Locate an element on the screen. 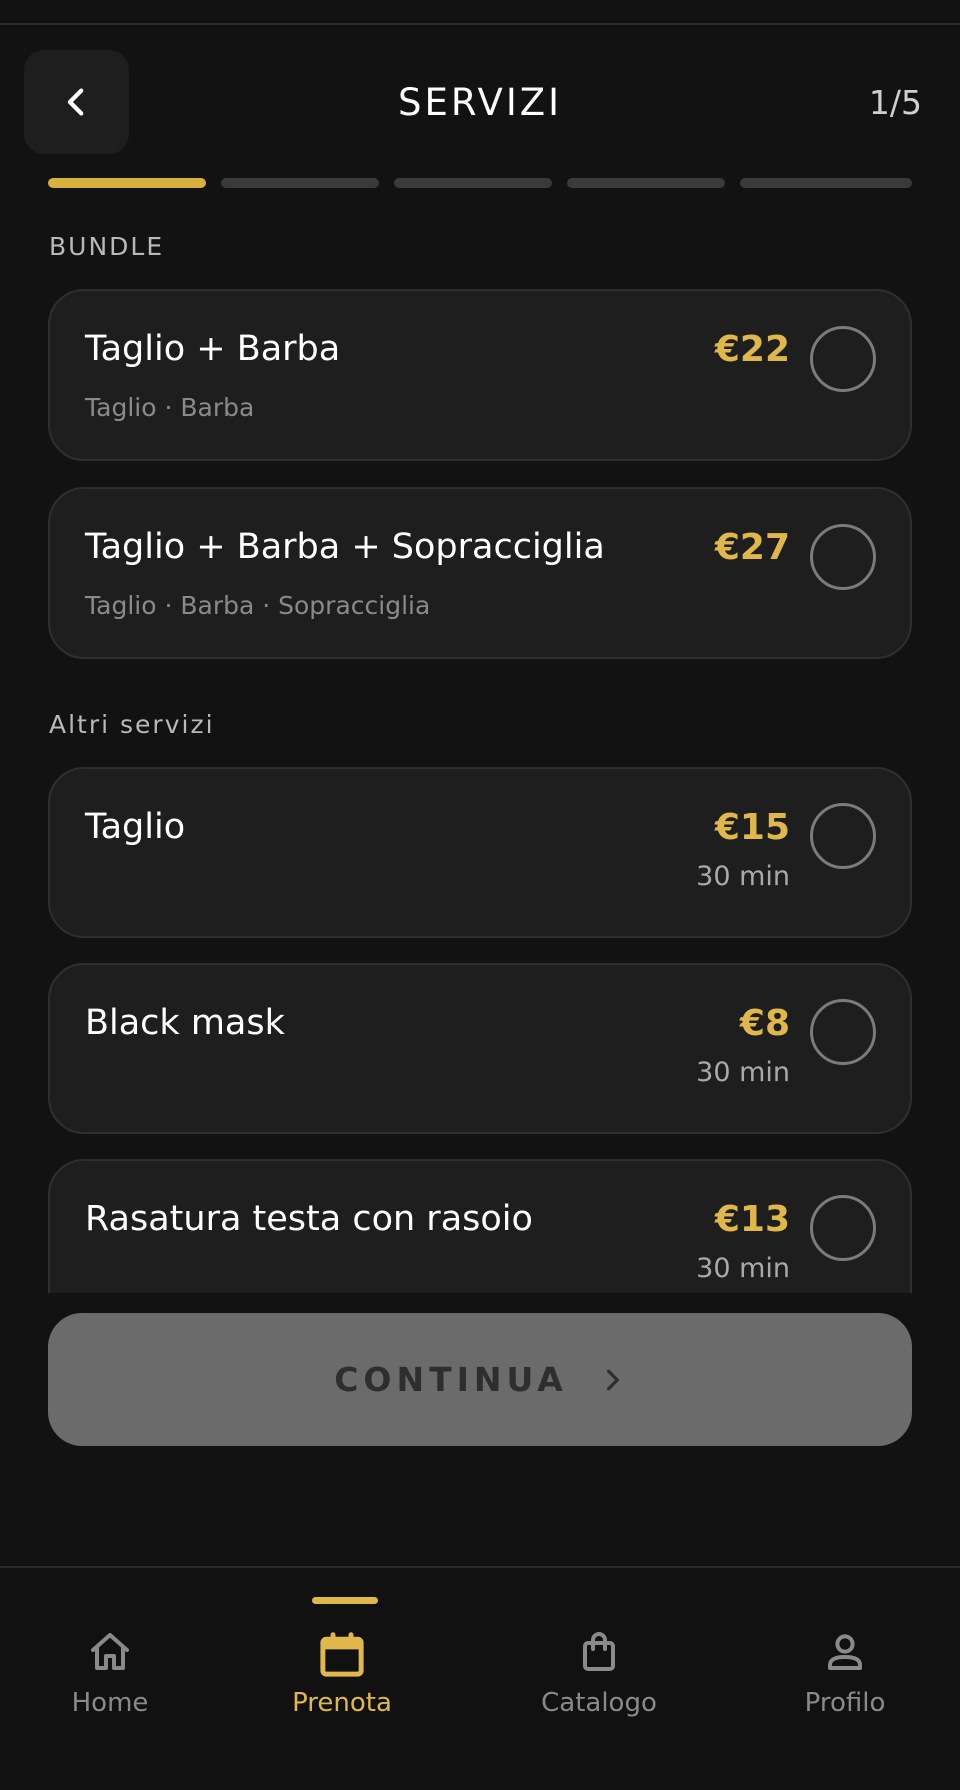 The width and height of the screenshot is (960, 1790). active-tab-indicator is located at coordinates (345, 1600).